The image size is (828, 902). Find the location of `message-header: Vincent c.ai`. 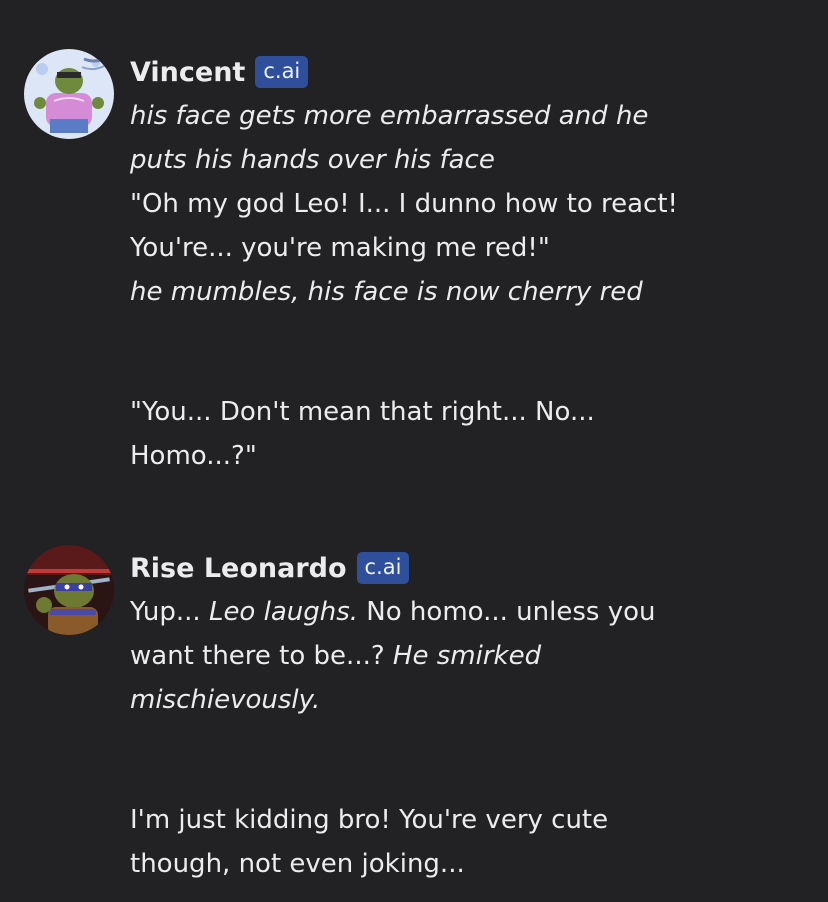

message-header: Vincent c.ai is located at coordinates (219, 72).